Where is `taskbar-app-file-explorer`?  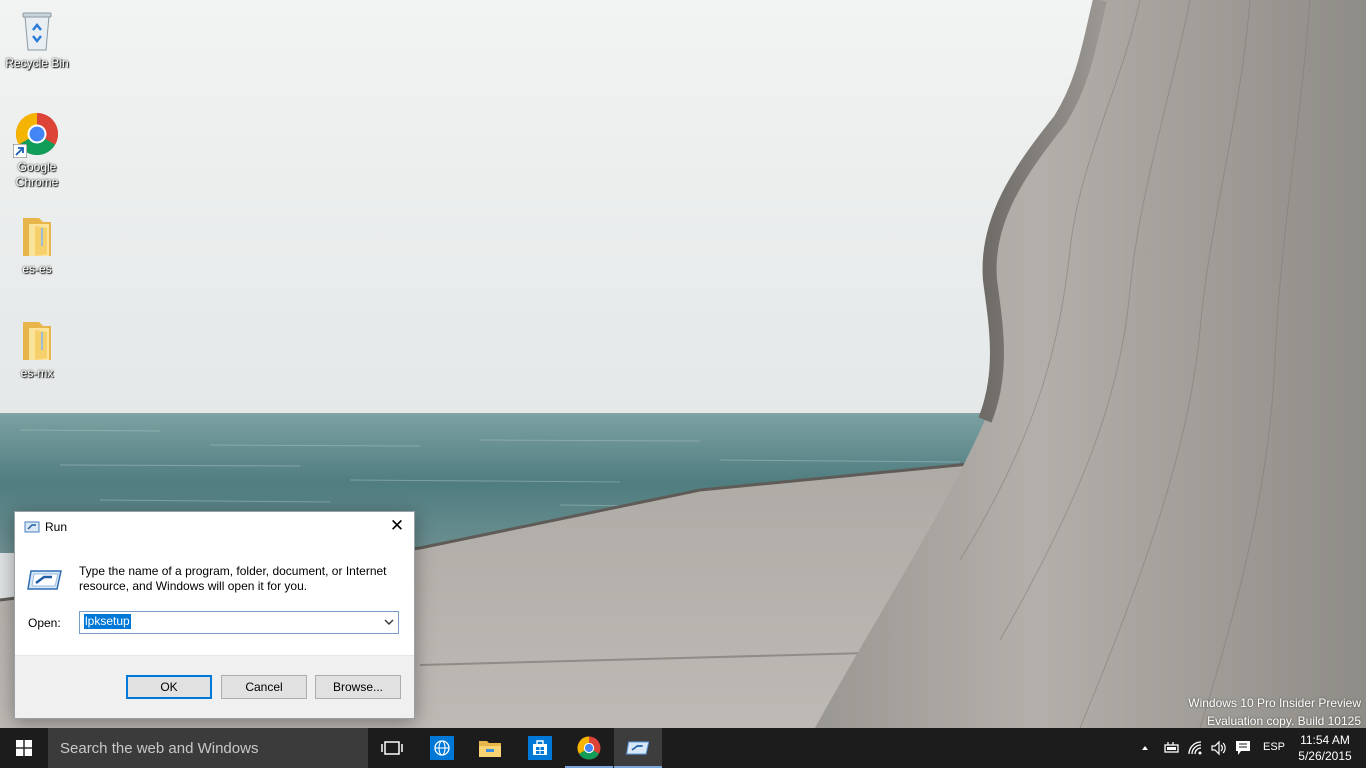 taskbar-app-file-explorer is located at coordinates (490, 748).